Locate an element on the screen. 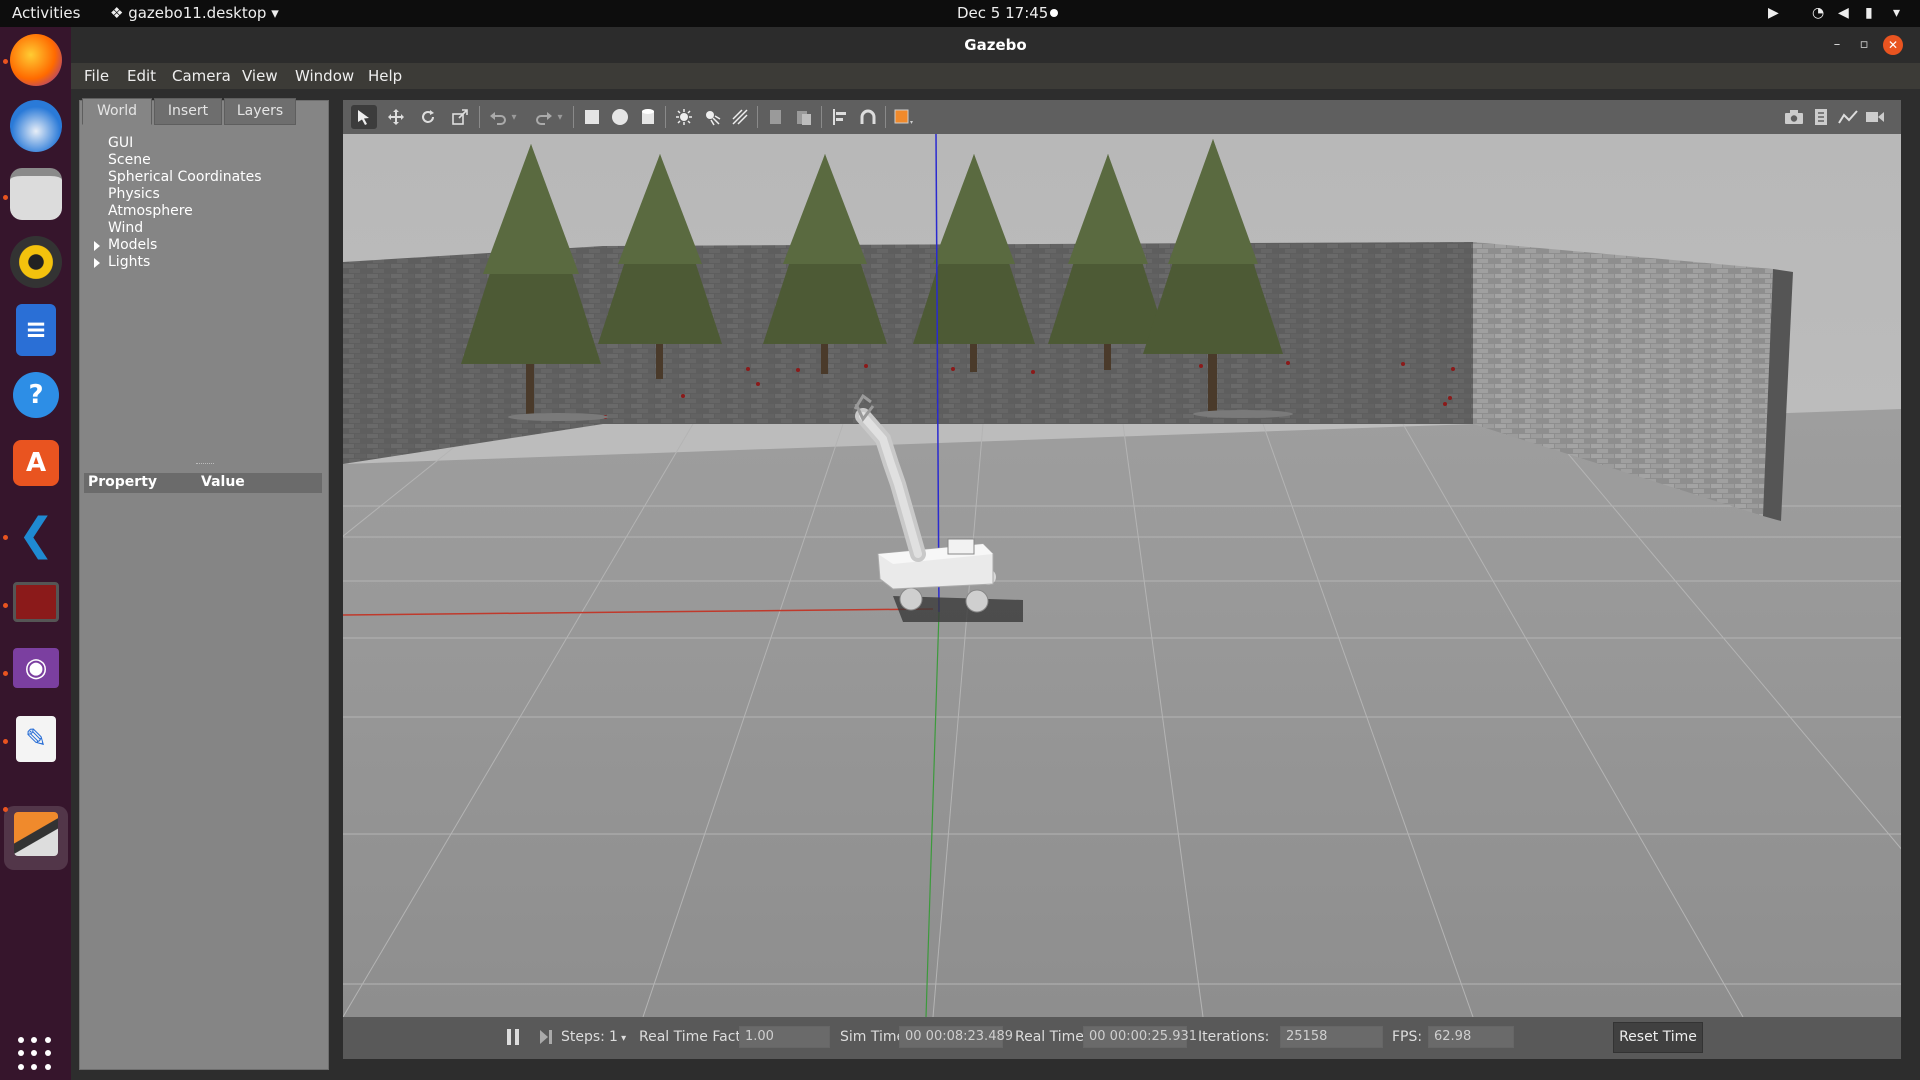 This screenshot has height=1080, width=1920. sim-time-field: 00 00:08:23.489 is located at coordinates (956, 1037).